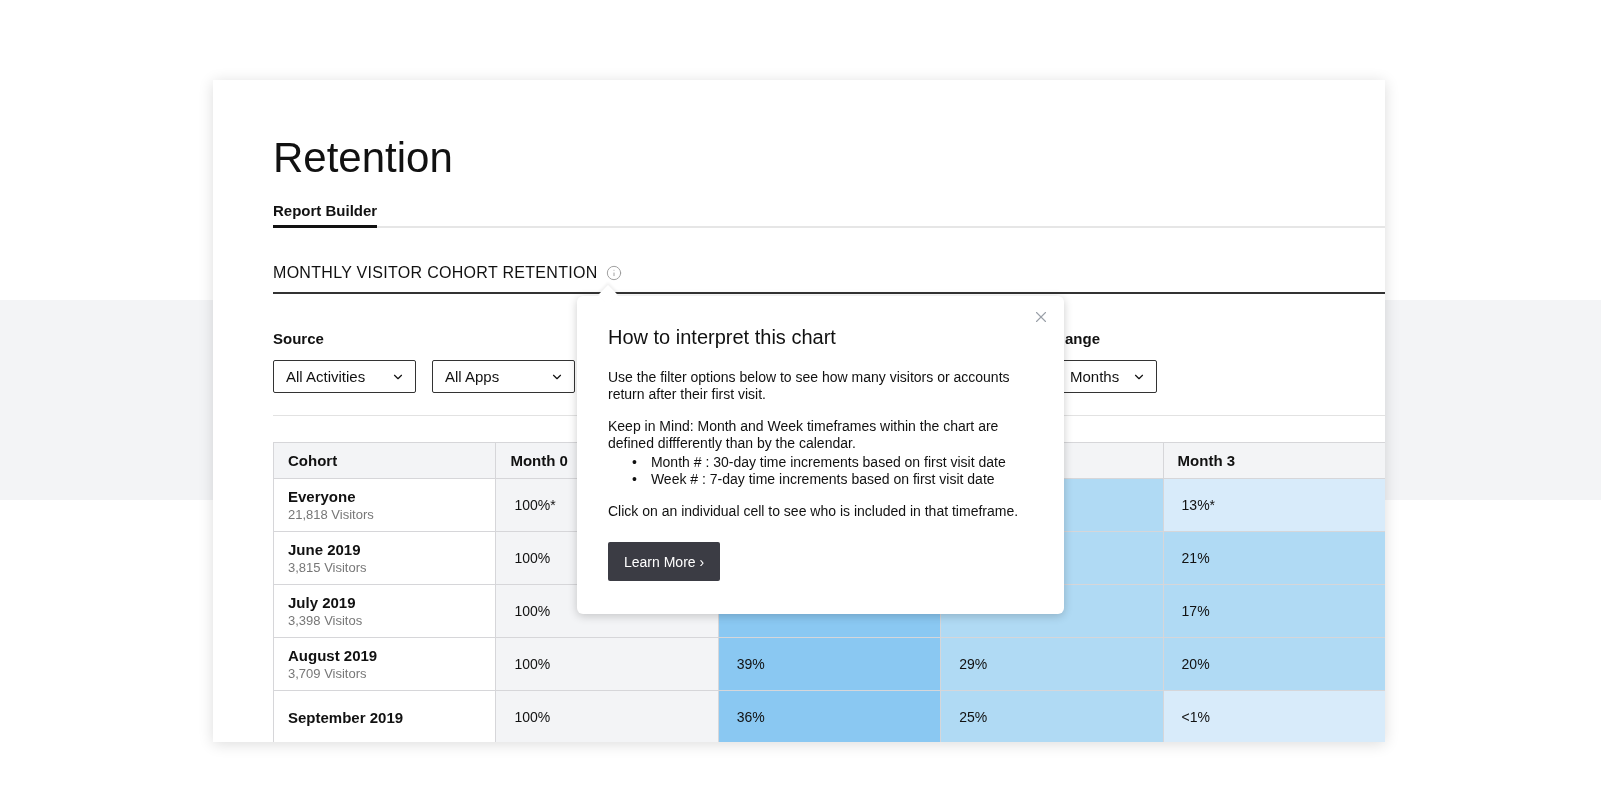 The image size is (1601, 801). I want to click on retention-cell: 39%, so click(830, 664).